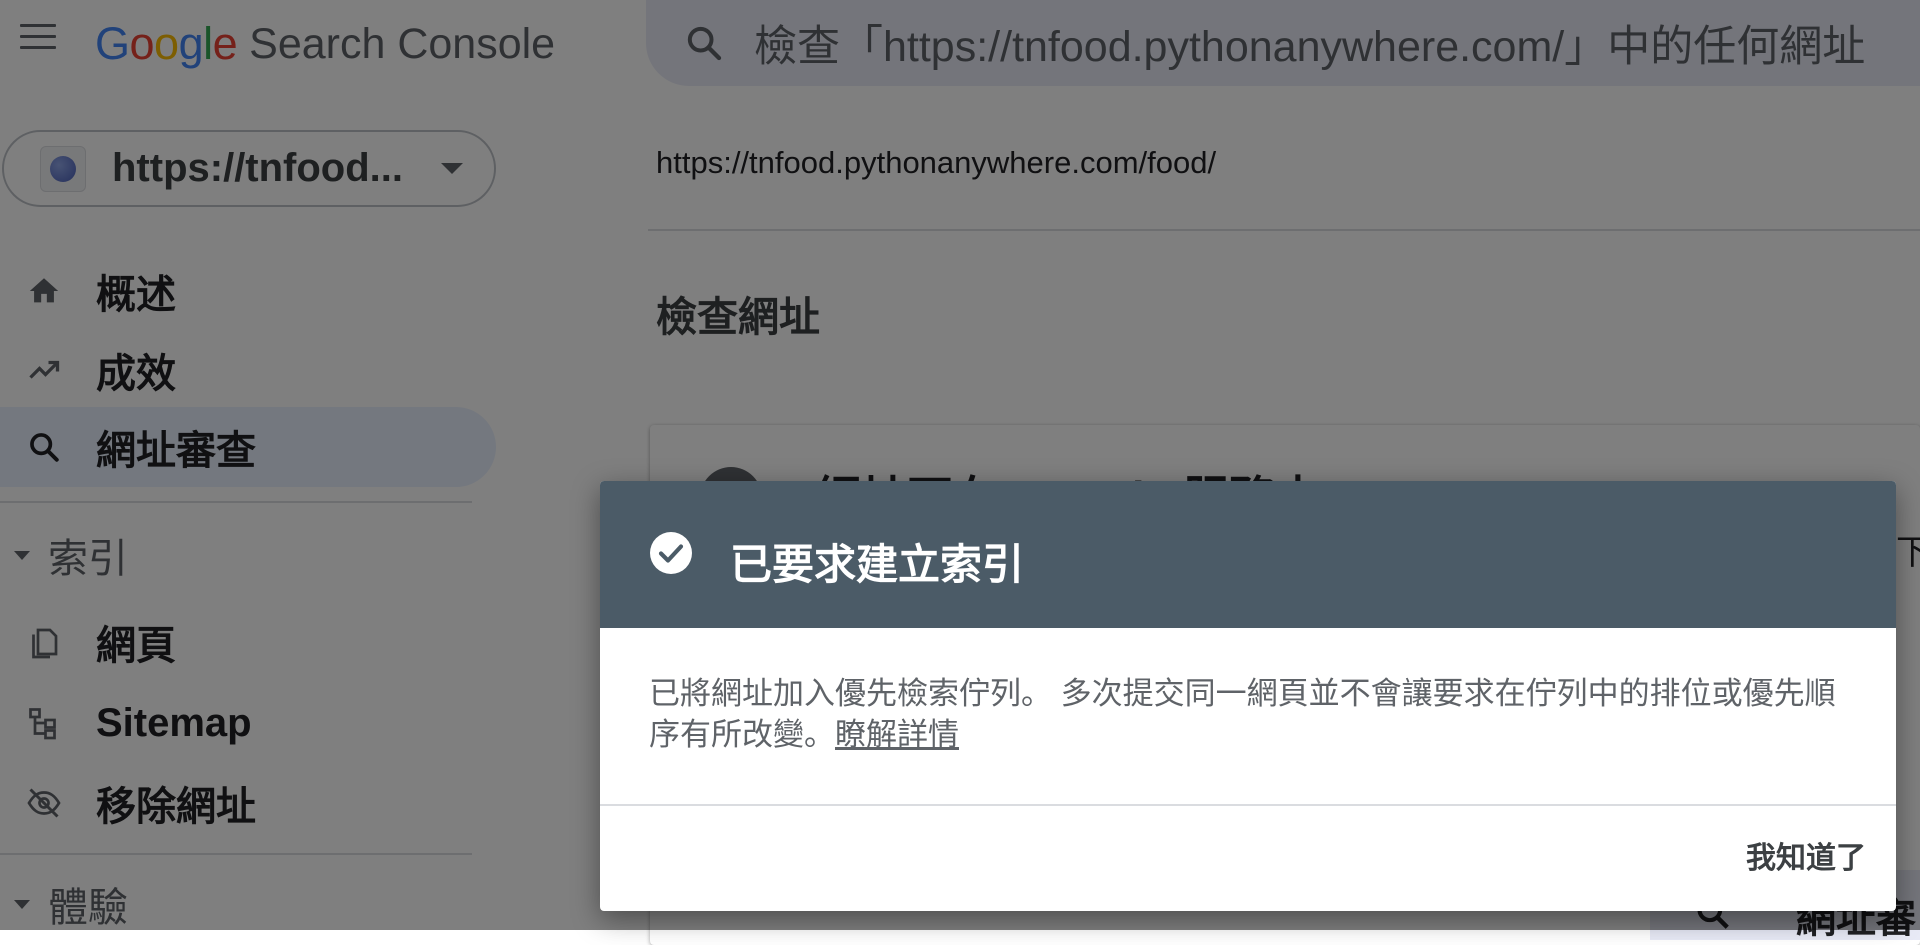 This screenshot has height=945, width=1920. Describe the element at coordinates (897, 734) in the screenshot. I see `learn-more-link: 瞭解詳情` at that location.